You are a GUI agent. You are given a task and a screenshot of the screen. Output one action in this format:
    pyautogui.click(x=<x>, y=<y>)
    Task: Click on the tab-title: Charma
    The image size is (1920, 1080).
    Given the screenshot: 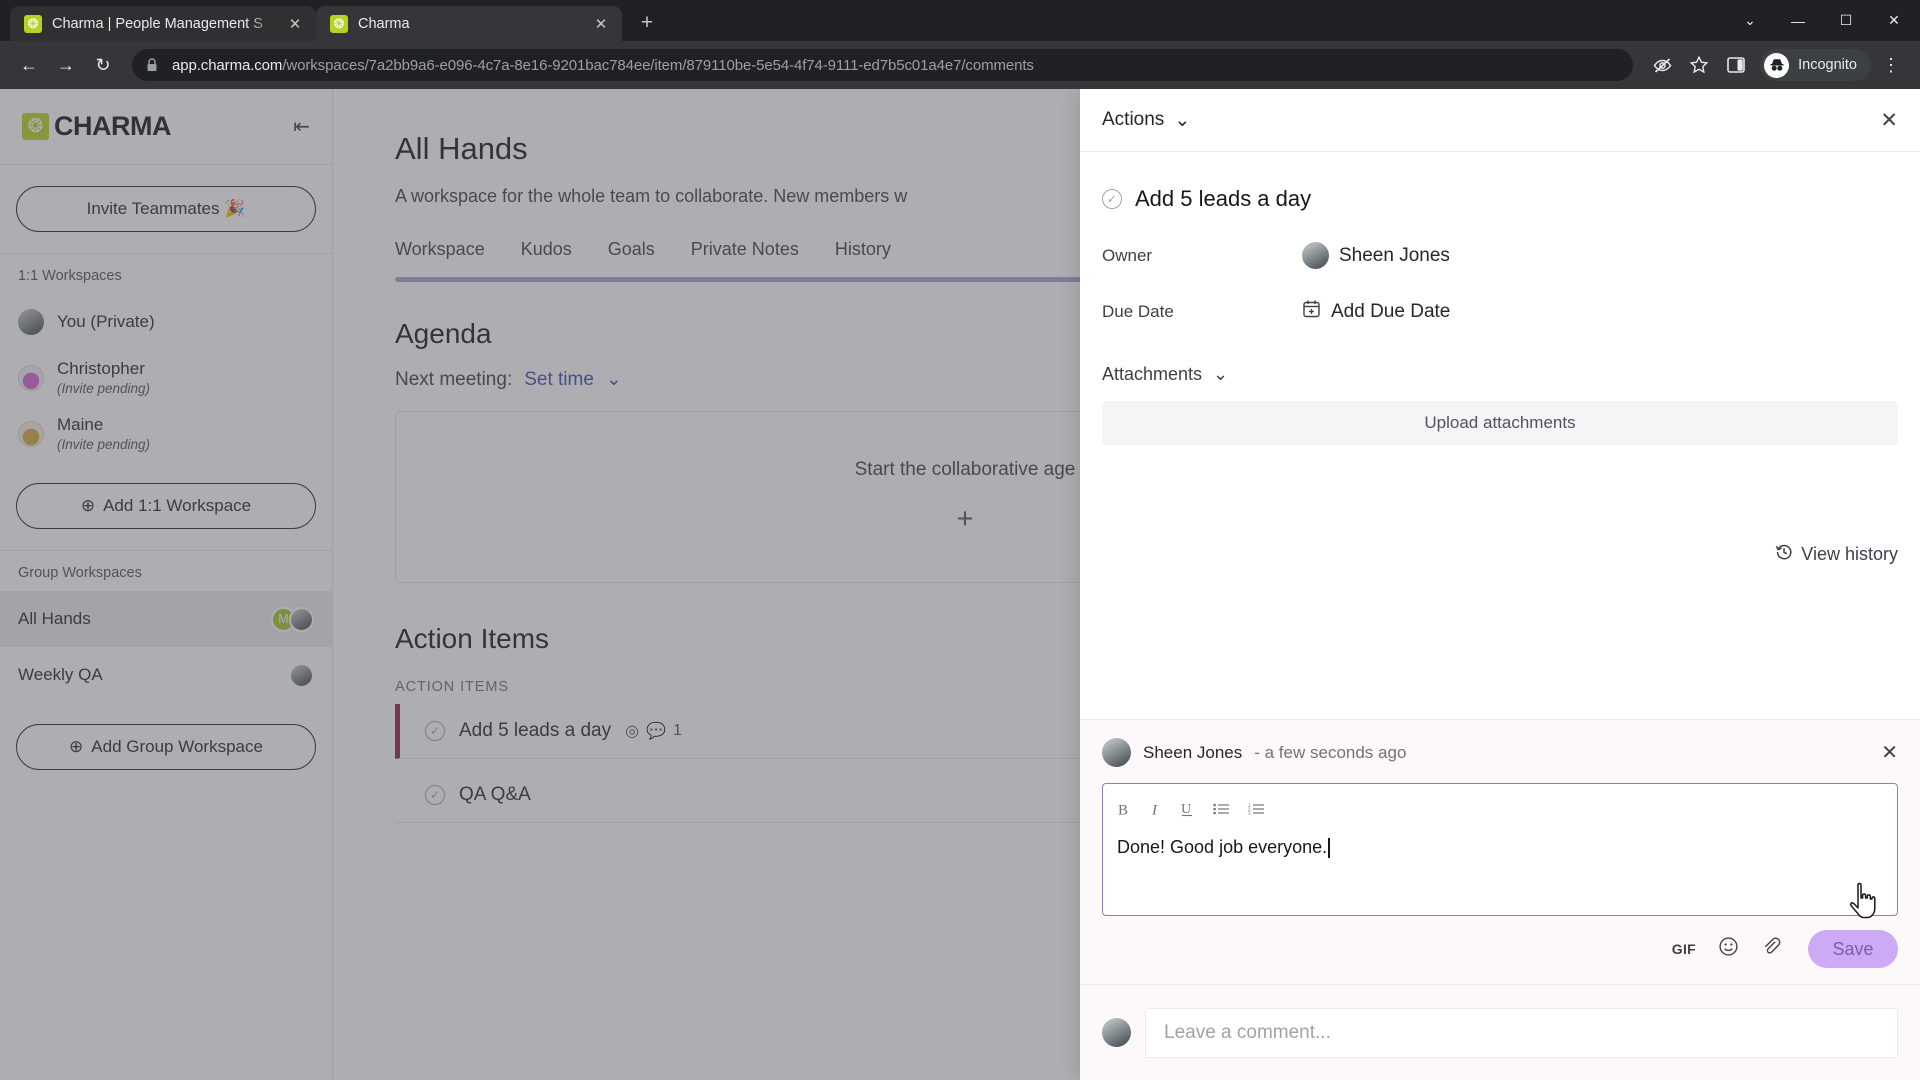 What is the action you would take?
    pyautogui.click(x=384, y=23)
    